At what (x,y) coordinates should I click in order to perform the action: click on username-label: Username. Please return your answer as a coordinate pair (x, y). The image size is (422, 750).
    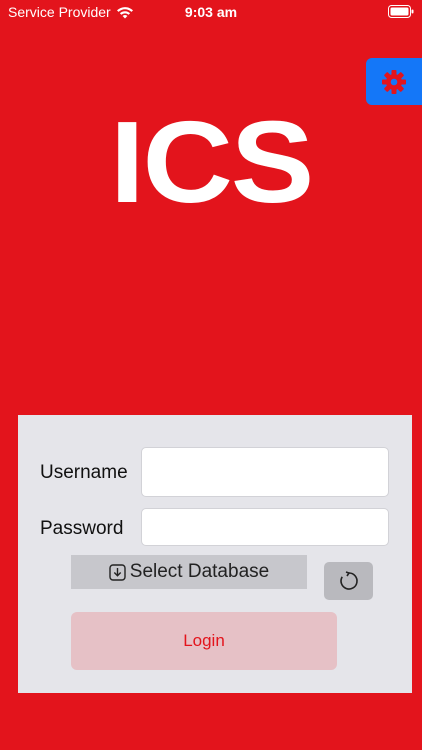
    Looking at the image, I should click on (84, 472).